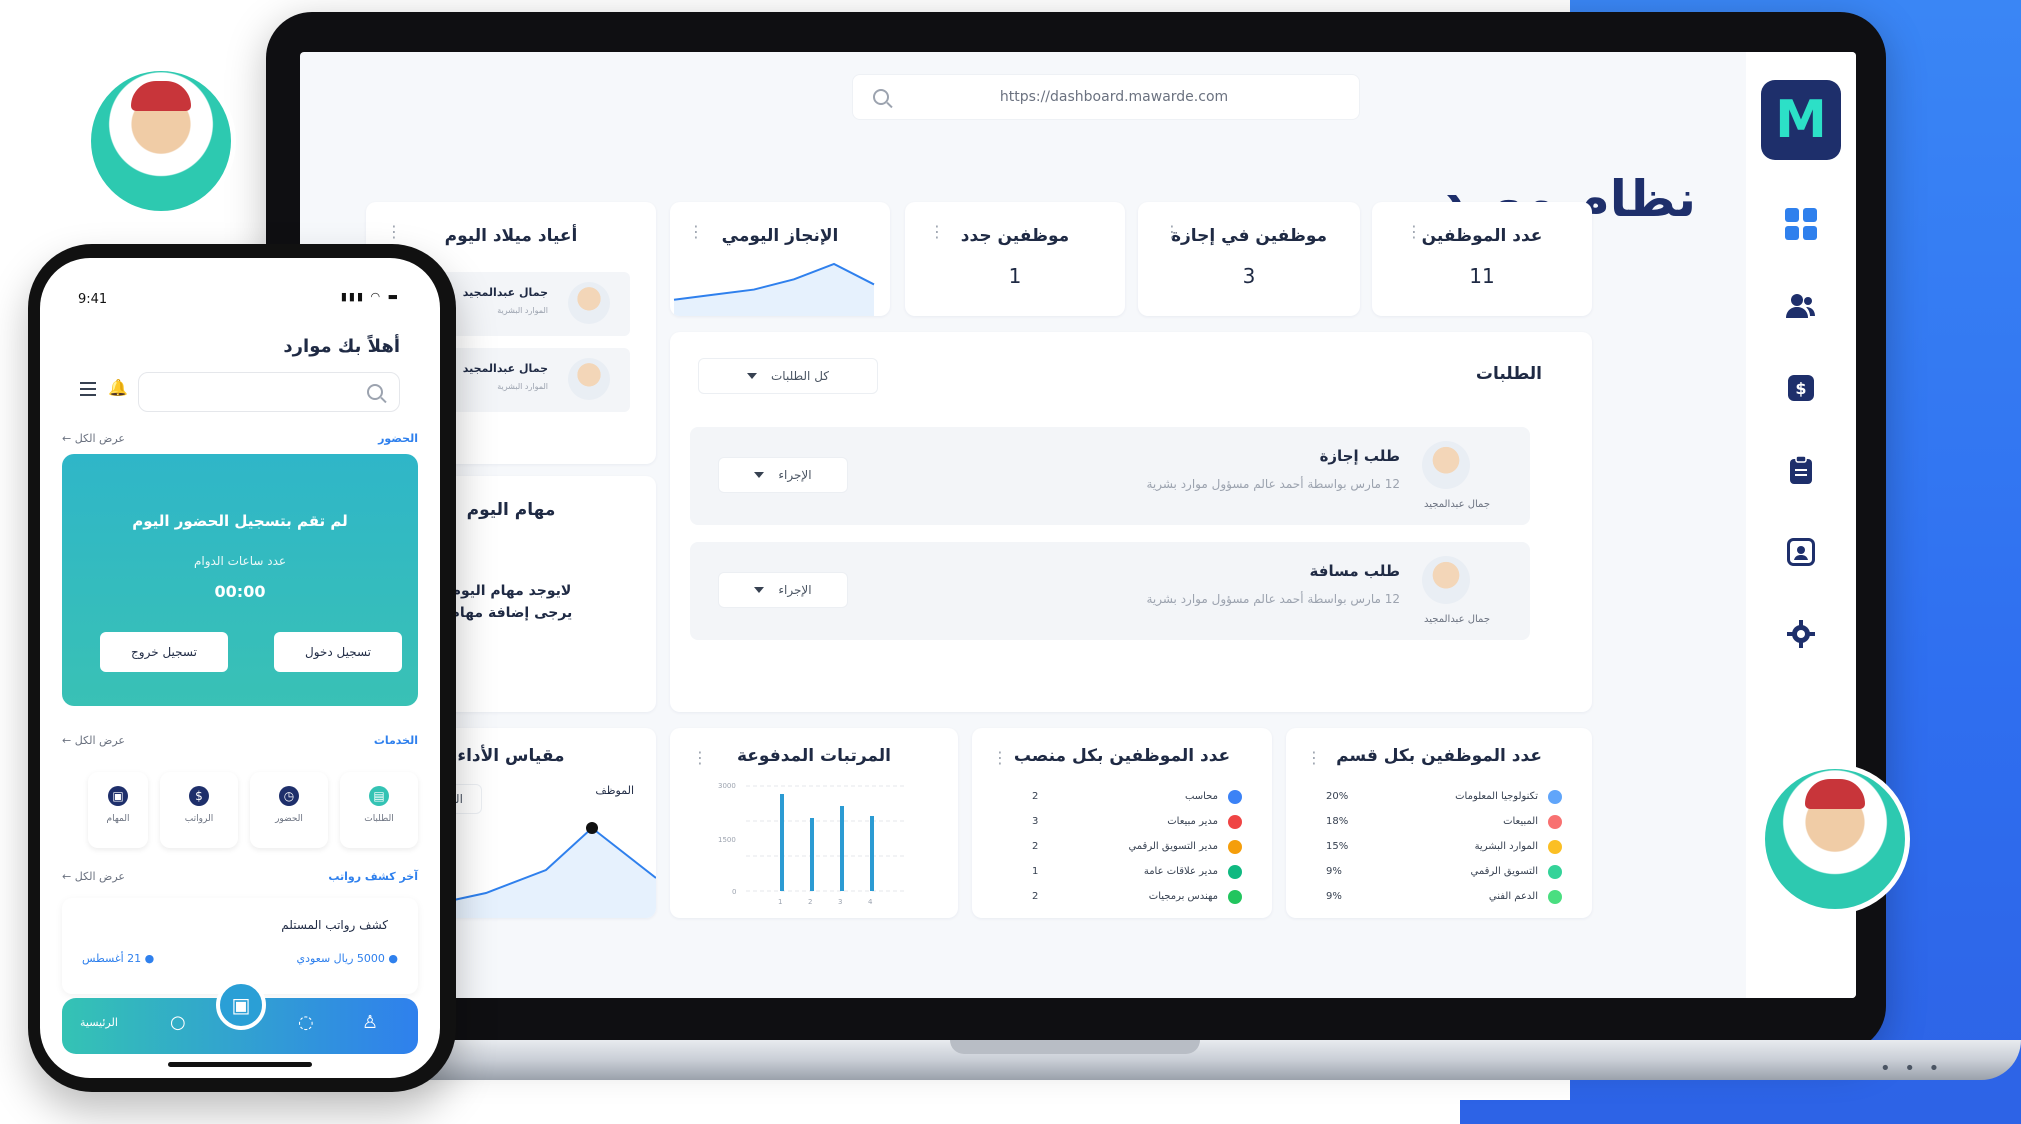  I want to click on chat-icon: ◌, so click(306, 1022).